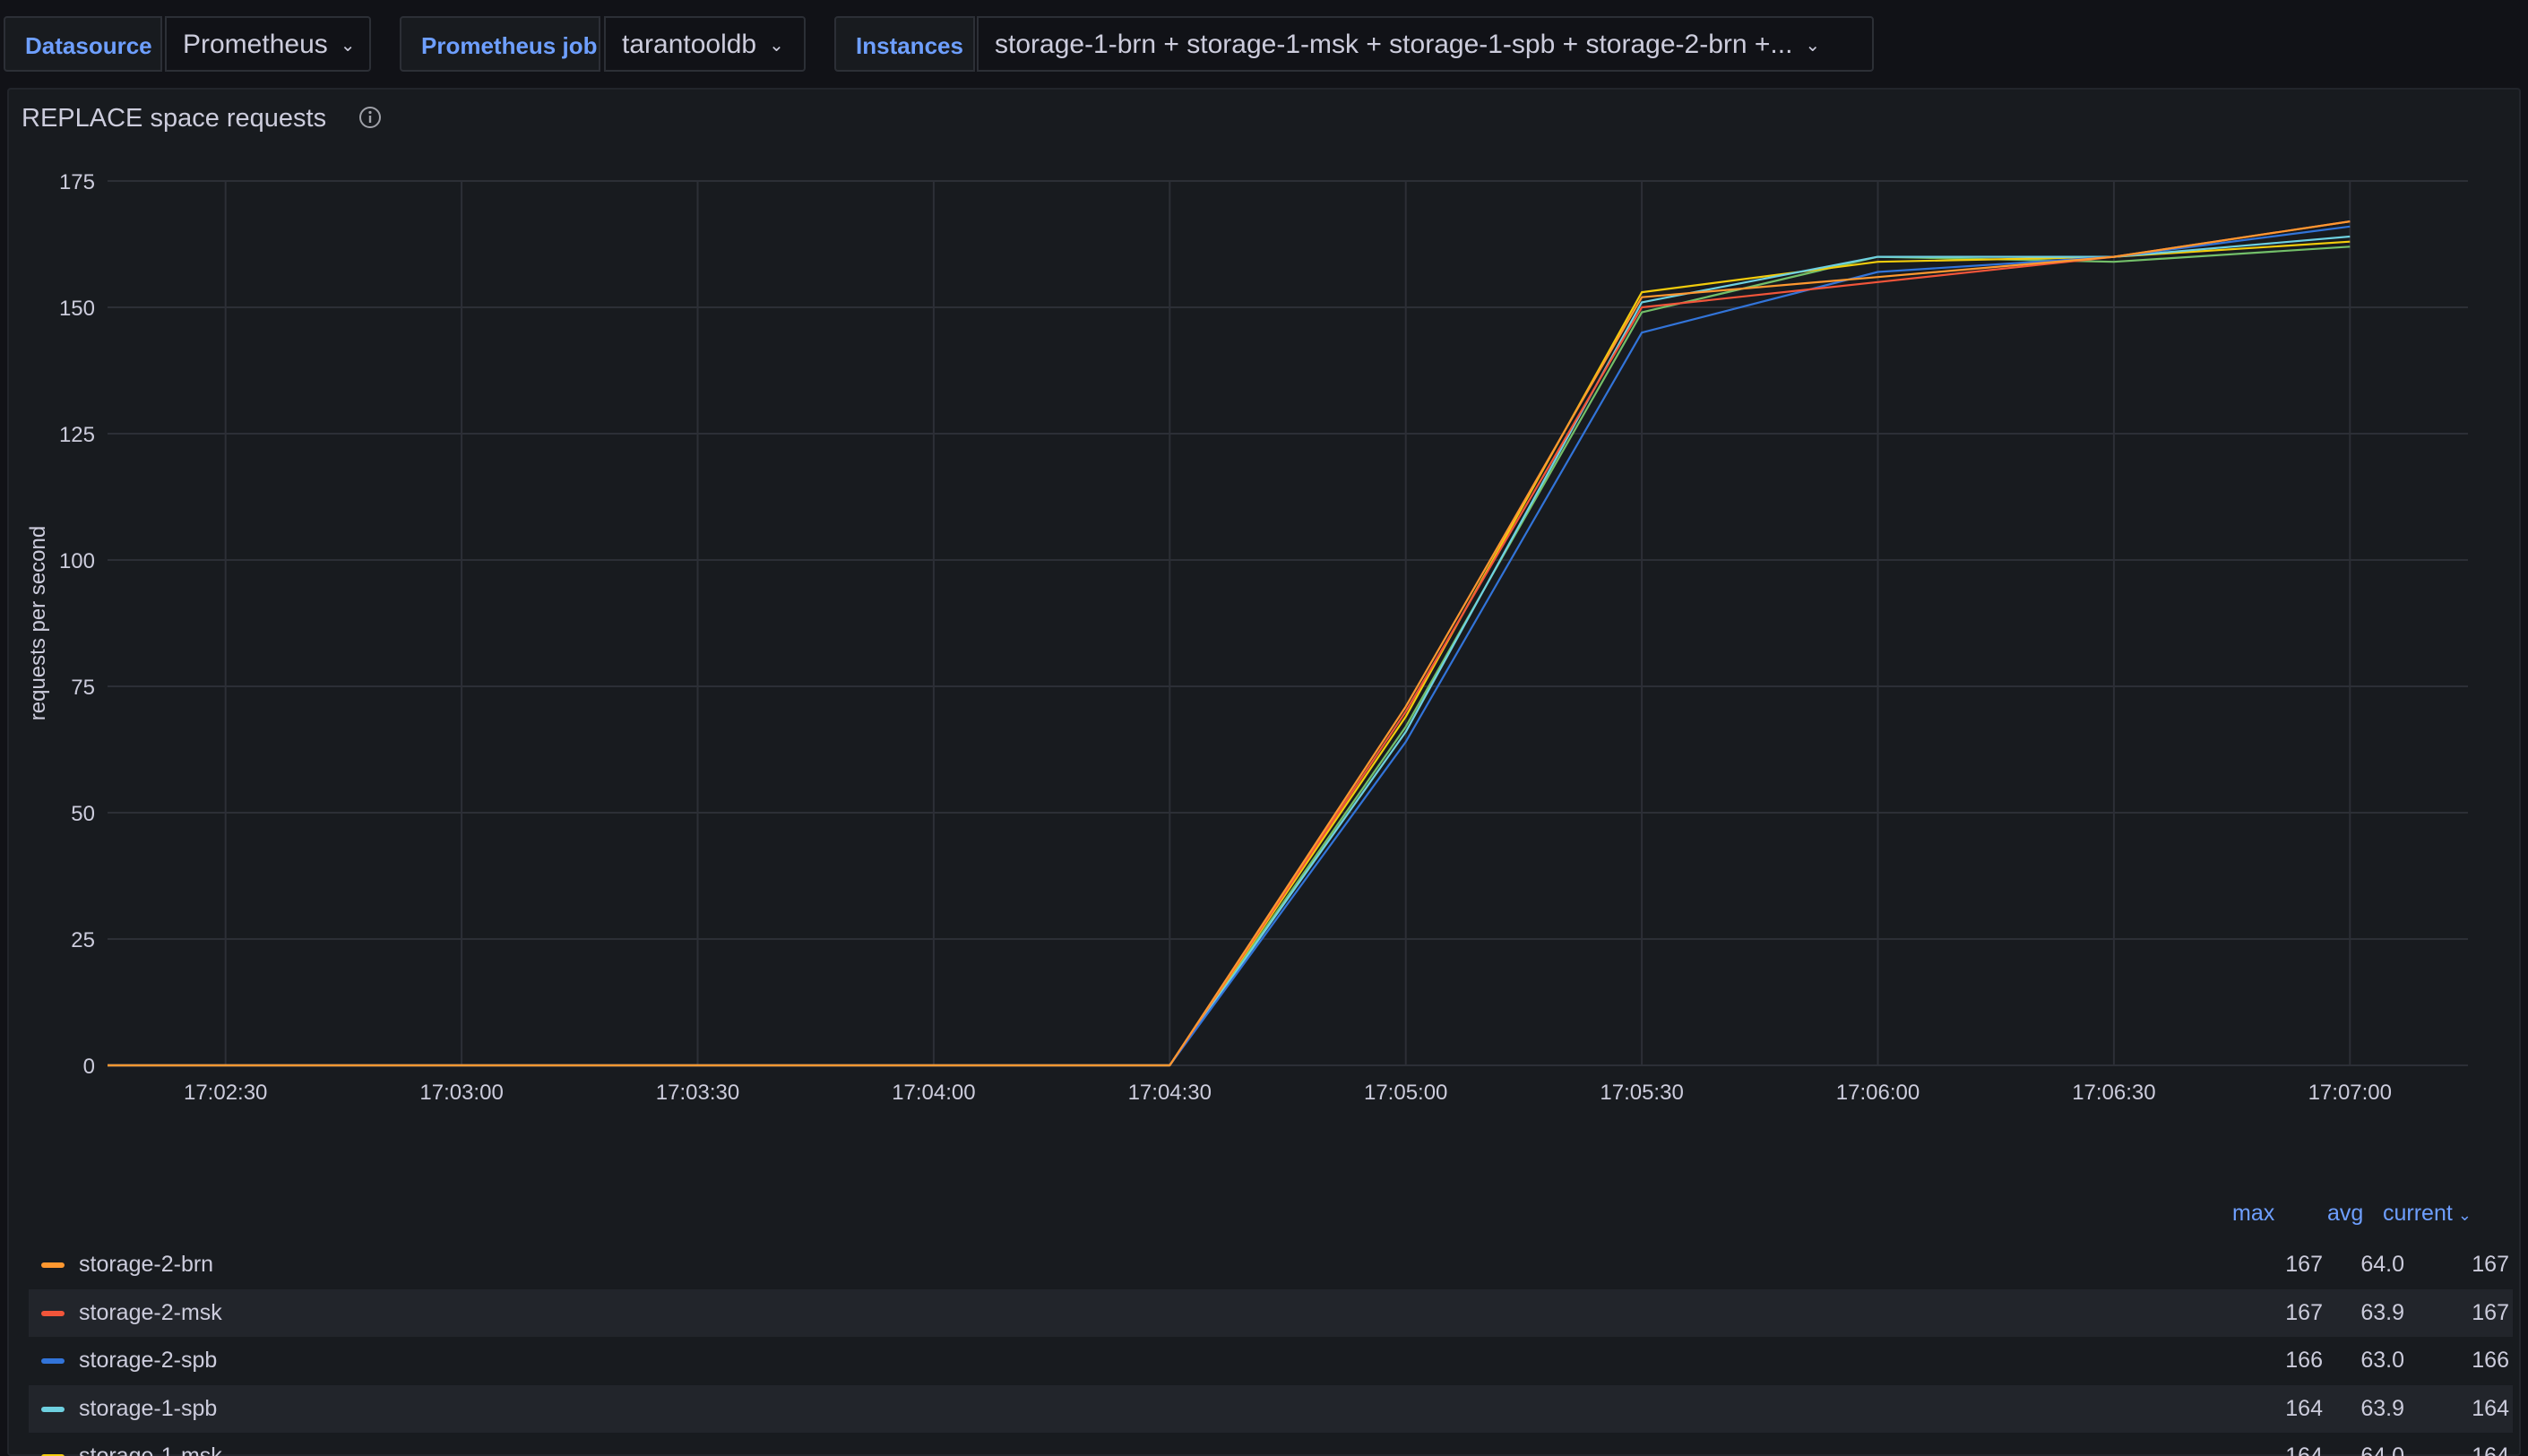  What do you see at coordinates (83, 940) in the screenshot?
I see `y-tick-label: 25` at bounding box center [83, 940].